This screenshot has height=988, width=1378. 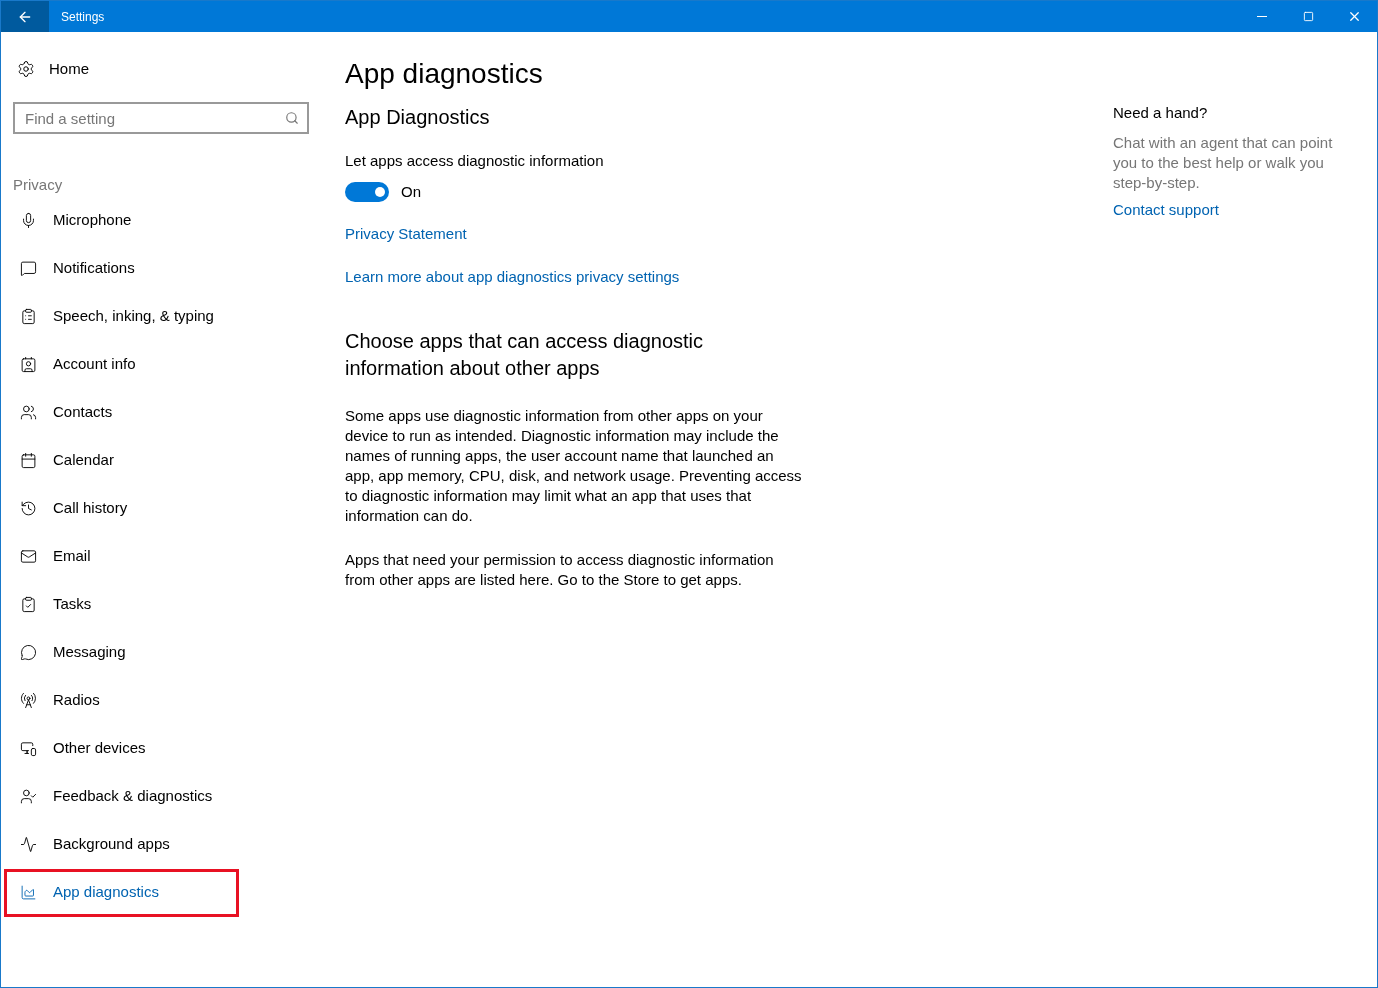 I want to click on contact-card-icon, so click(x=28, y=364).